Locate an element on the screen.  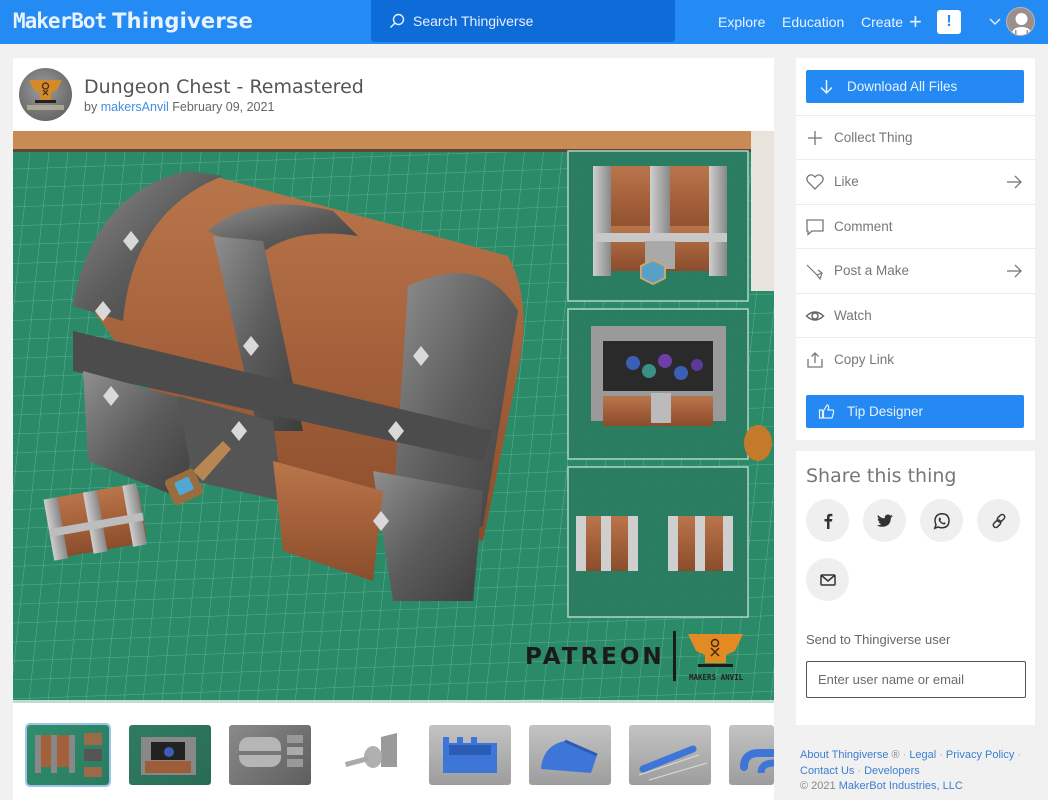
send-to-user-label: Send to Thingiverse user is located at coordinates (878, 639).